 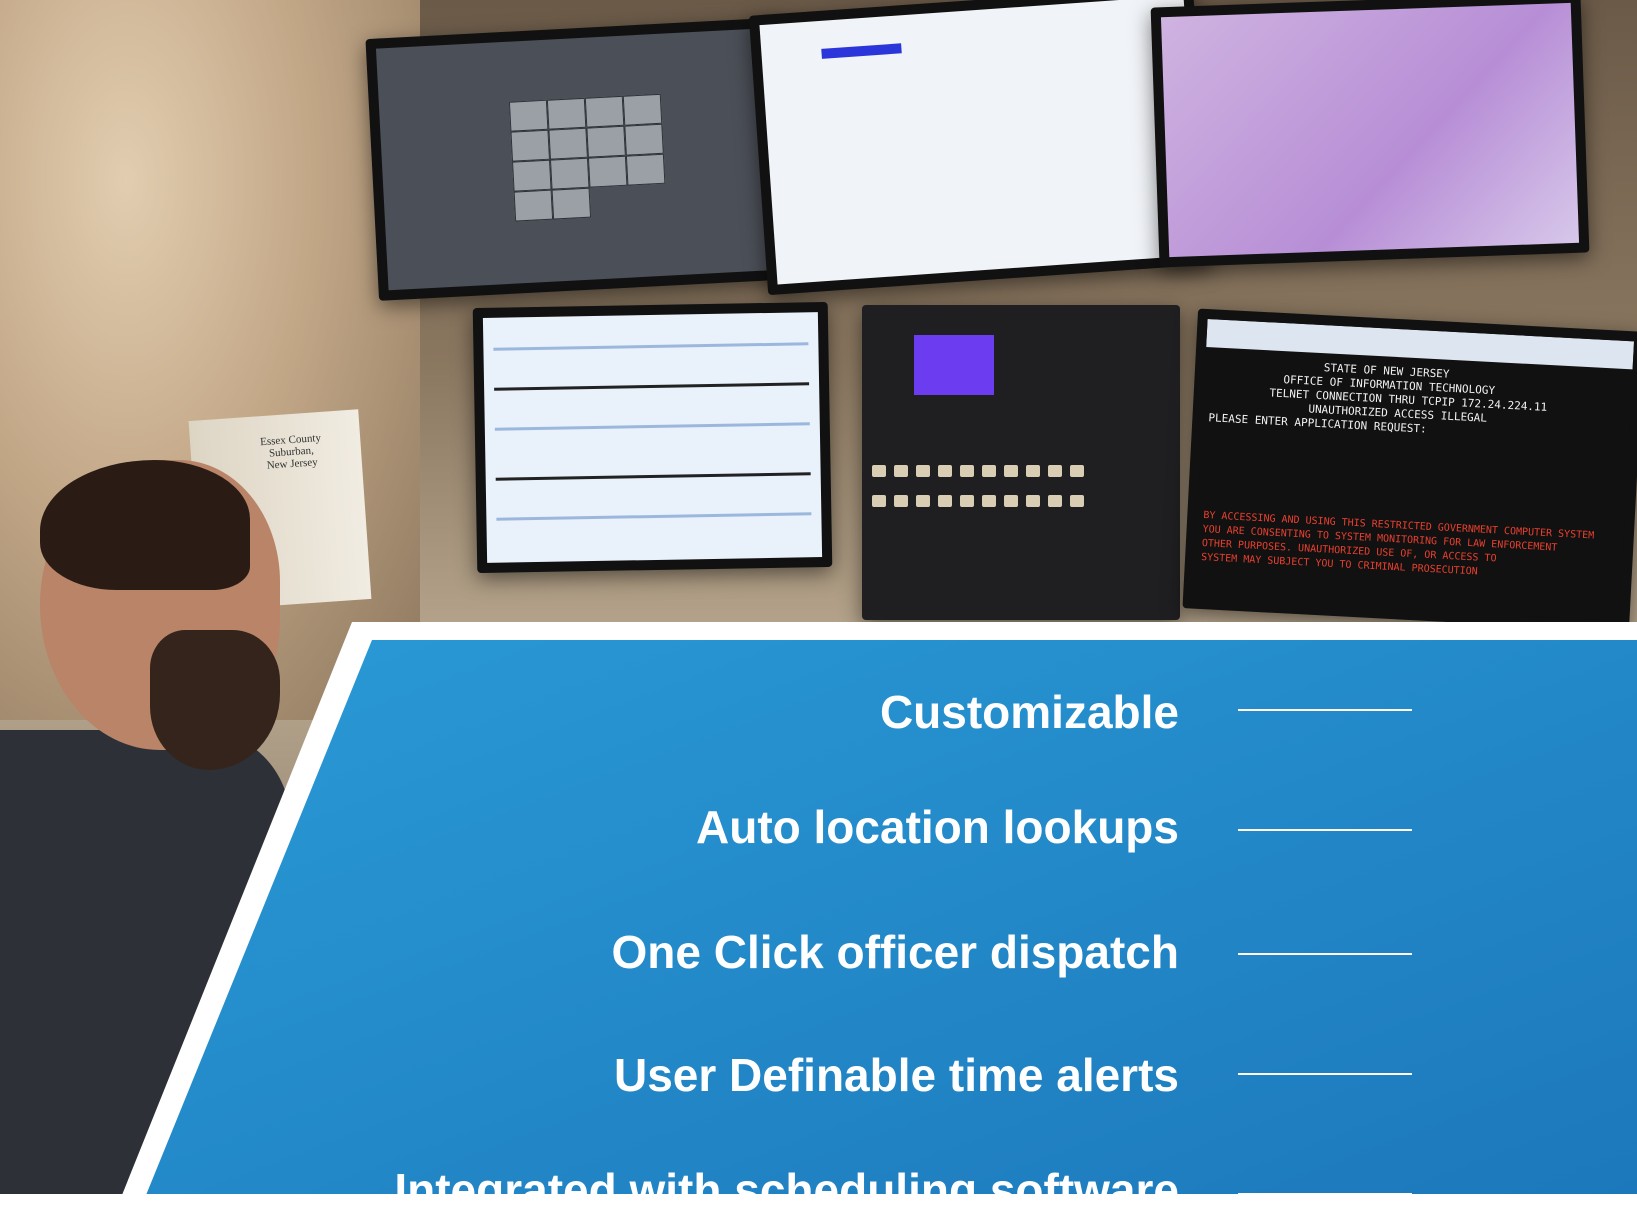 I want to click on feature-scheduling-integration: Integrated with scheduling software, so click(x=786, y=1190).